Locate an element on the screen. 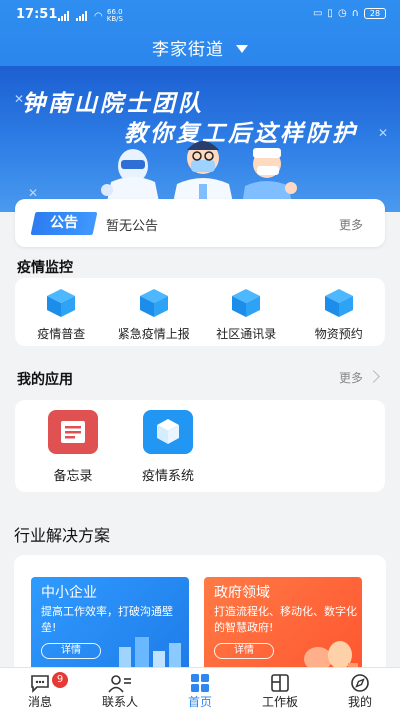  tile-title: 中小企业 is located at coordinates (69, 593).